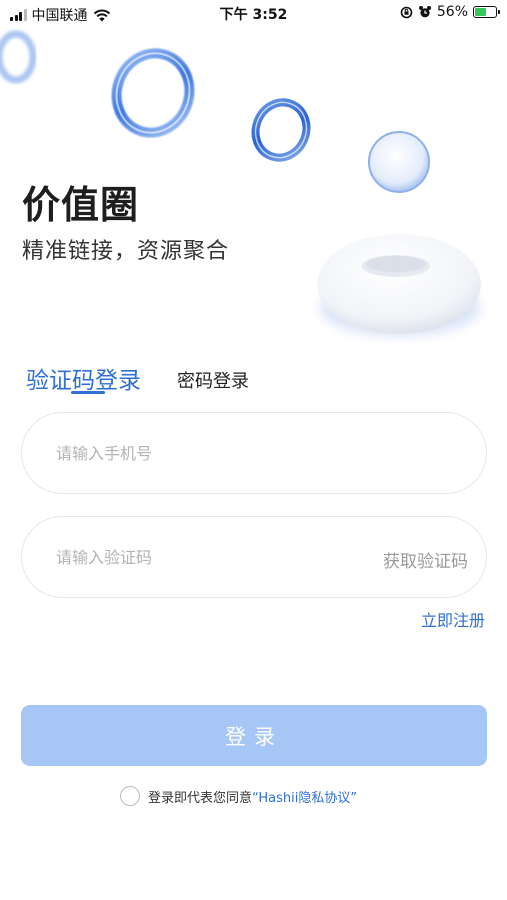 The height and width of the screenshot is (900, 507). Describe the element at coordinates (130, 796) in the screenshot. I see `agreement-checkbox` at that location.